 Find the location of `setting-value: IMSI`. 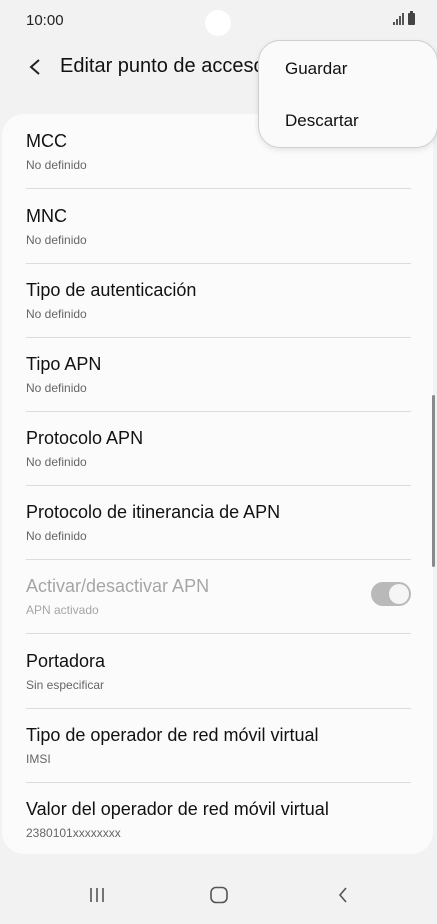

setting-value: IMSI is located at coordinates (38, 759).